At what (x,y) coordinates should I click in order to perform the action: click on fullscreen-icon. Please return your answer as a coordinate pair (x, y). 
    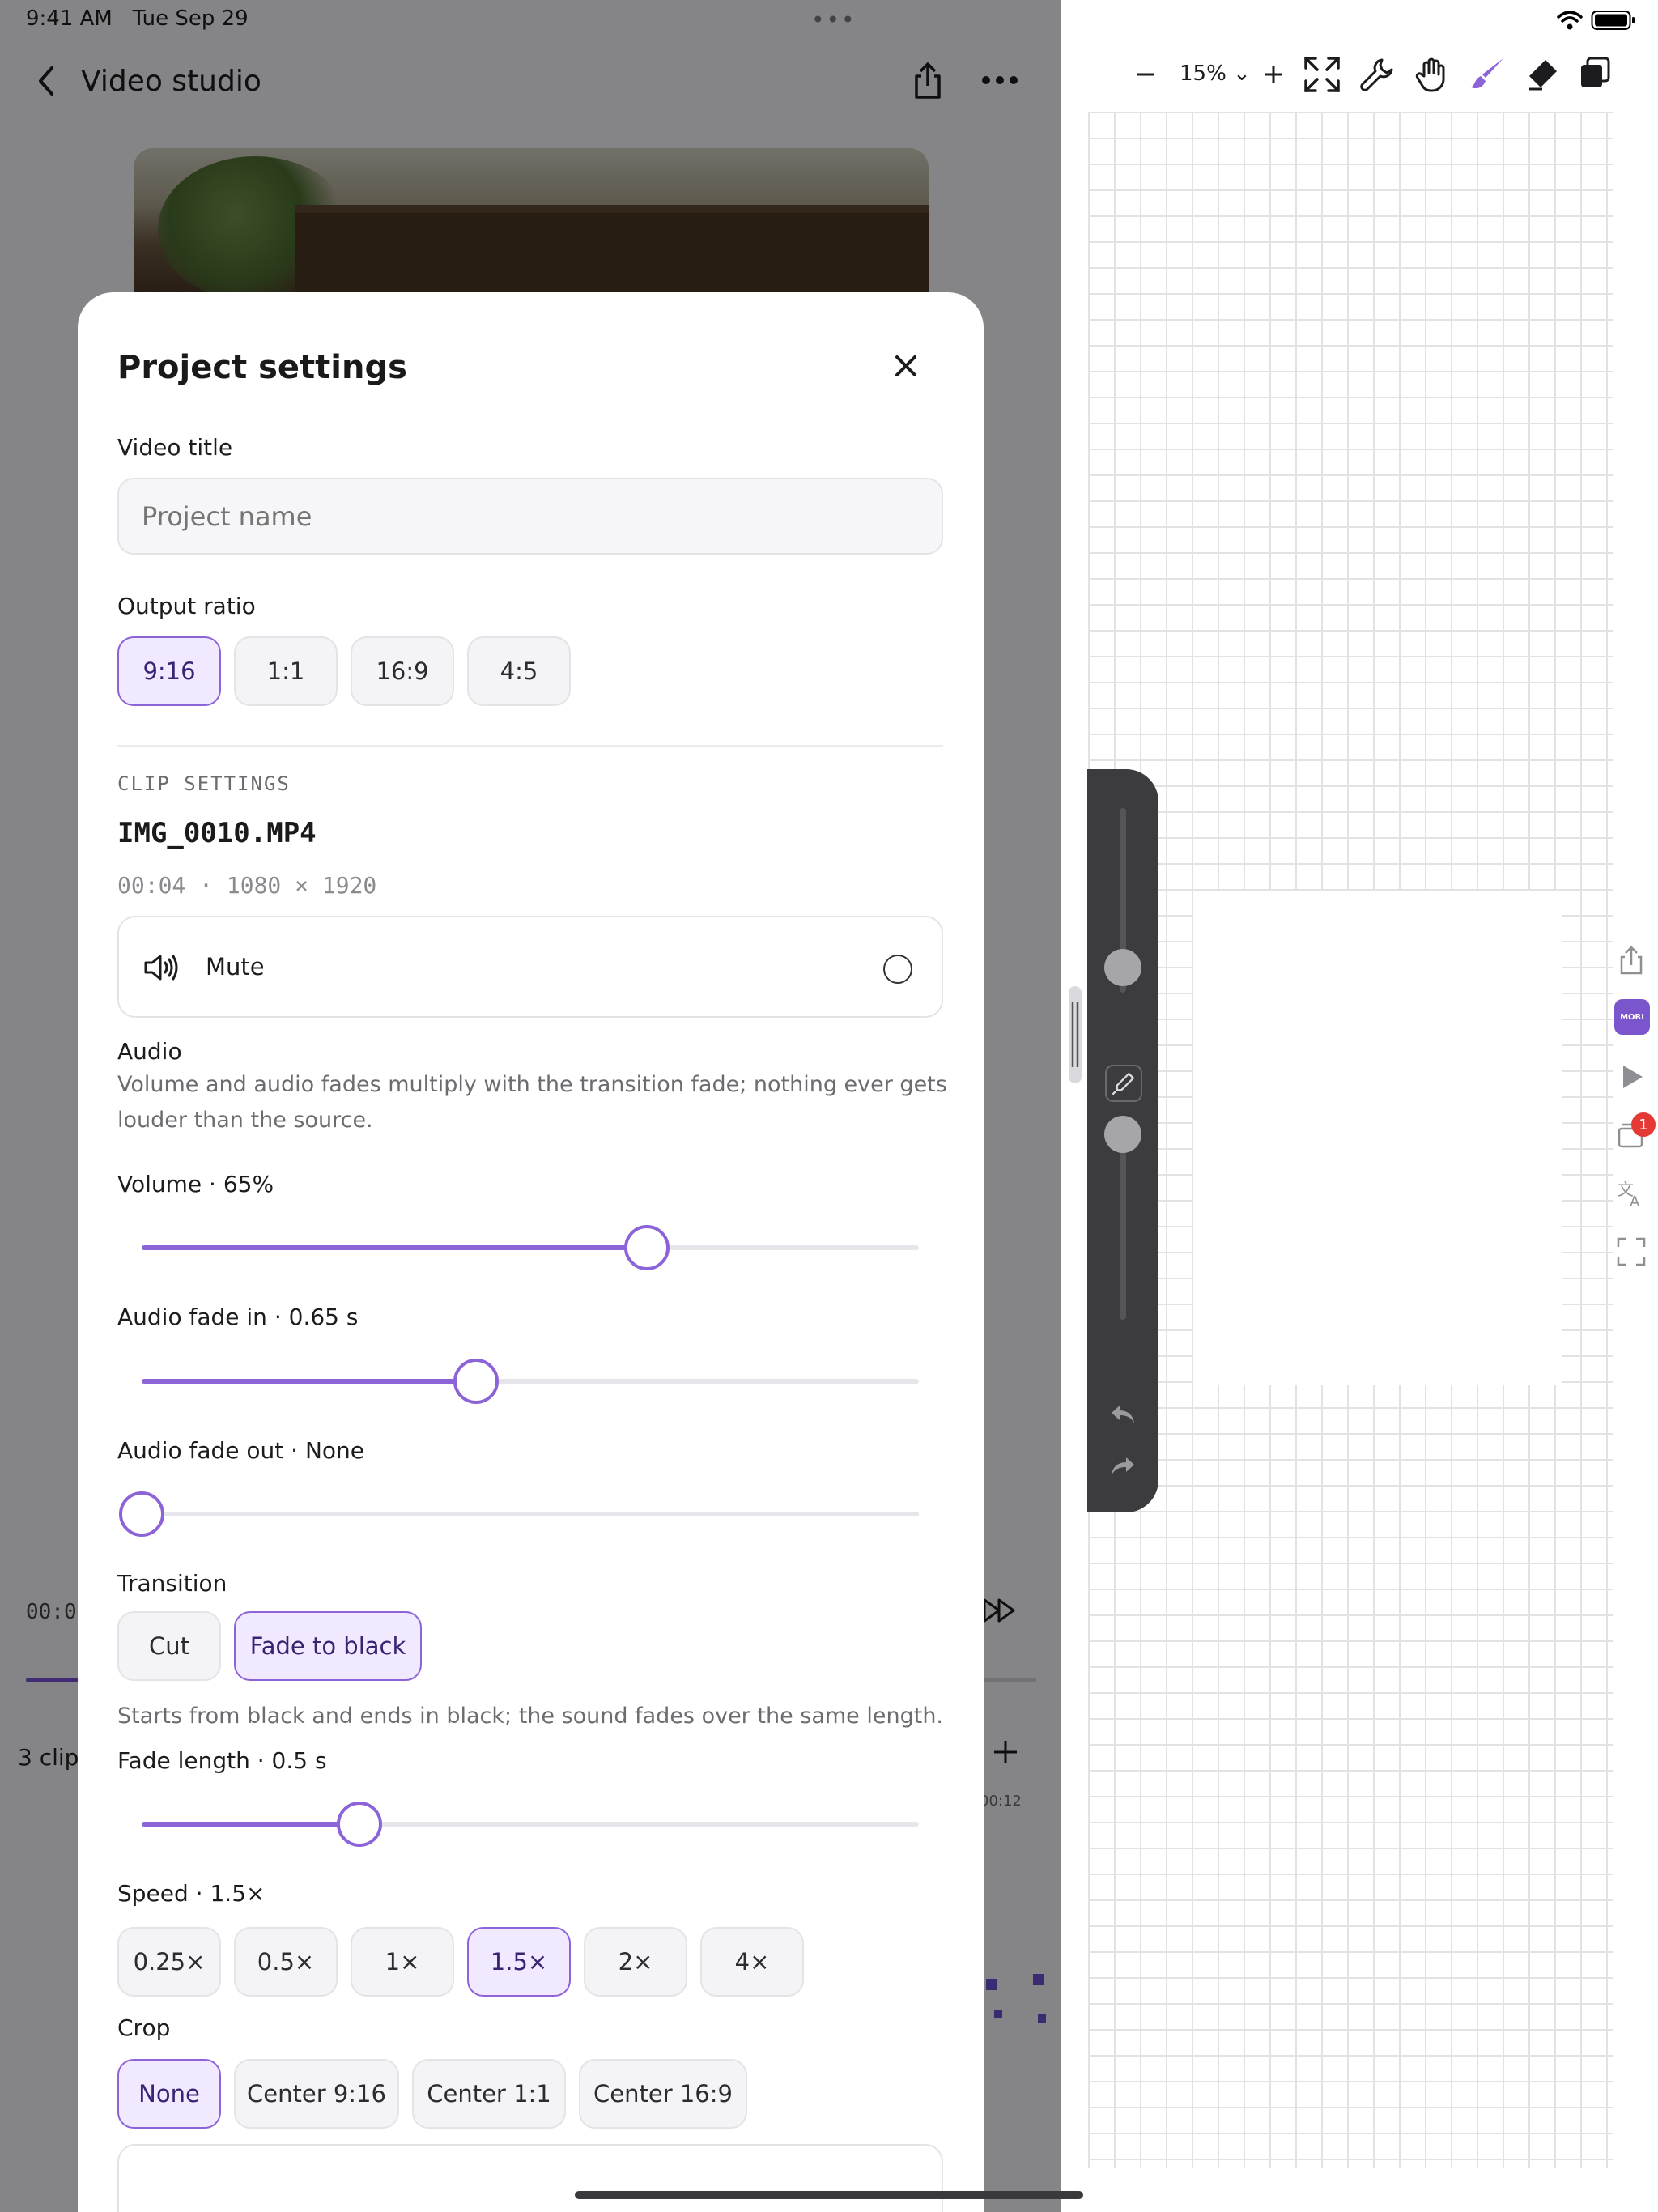
    Looking at the image, I should click on (1631, 1252).